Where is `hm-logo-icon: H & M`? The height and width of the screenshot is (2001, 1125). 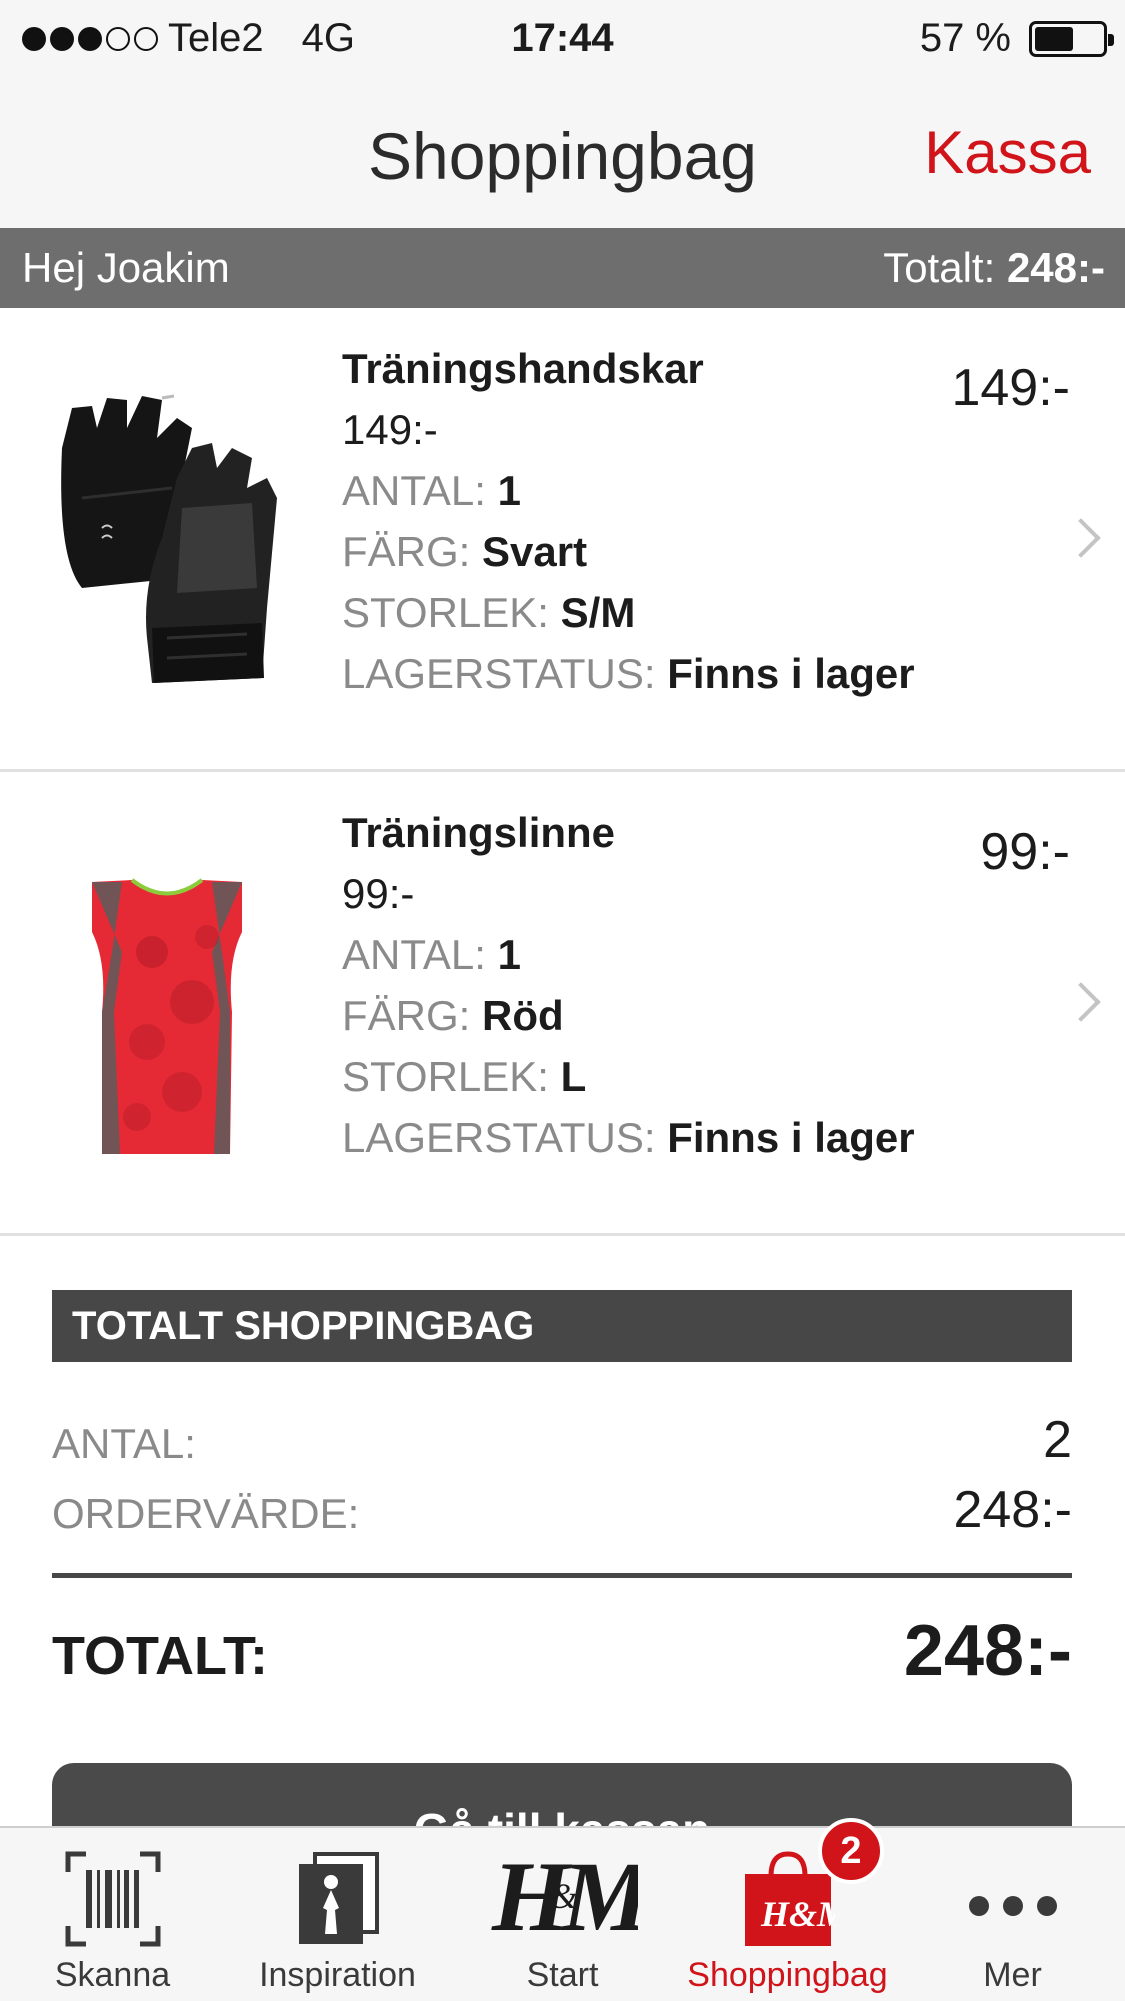
hm-logo-icon: H & M is located at coordinates (564, 1894).